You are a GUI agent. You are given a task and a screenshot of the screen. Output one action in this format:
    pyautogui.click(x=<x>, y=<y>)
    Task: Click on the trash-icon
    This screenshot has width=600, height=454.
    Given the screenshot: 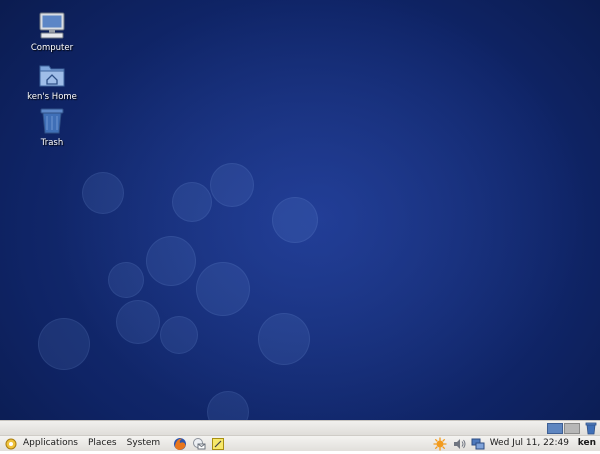 What is the action you would take?
    pyautogui.click(x=52, y=121)
    